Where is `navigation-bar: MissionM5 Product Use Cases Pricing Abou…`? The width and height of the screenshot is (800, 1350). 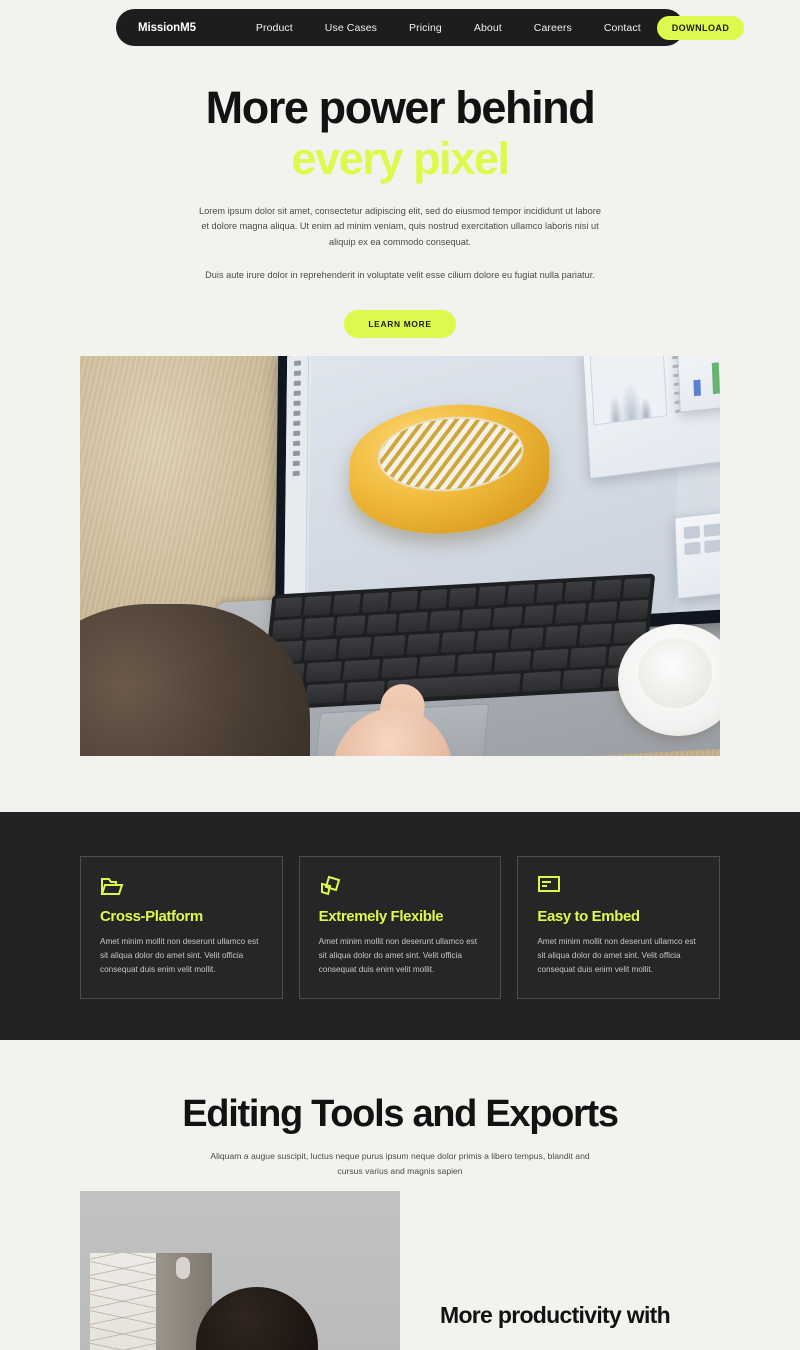 navigation-bar: MissionM5 Product Use Cases Pricing Abou… is located at coordinates (430, 27).